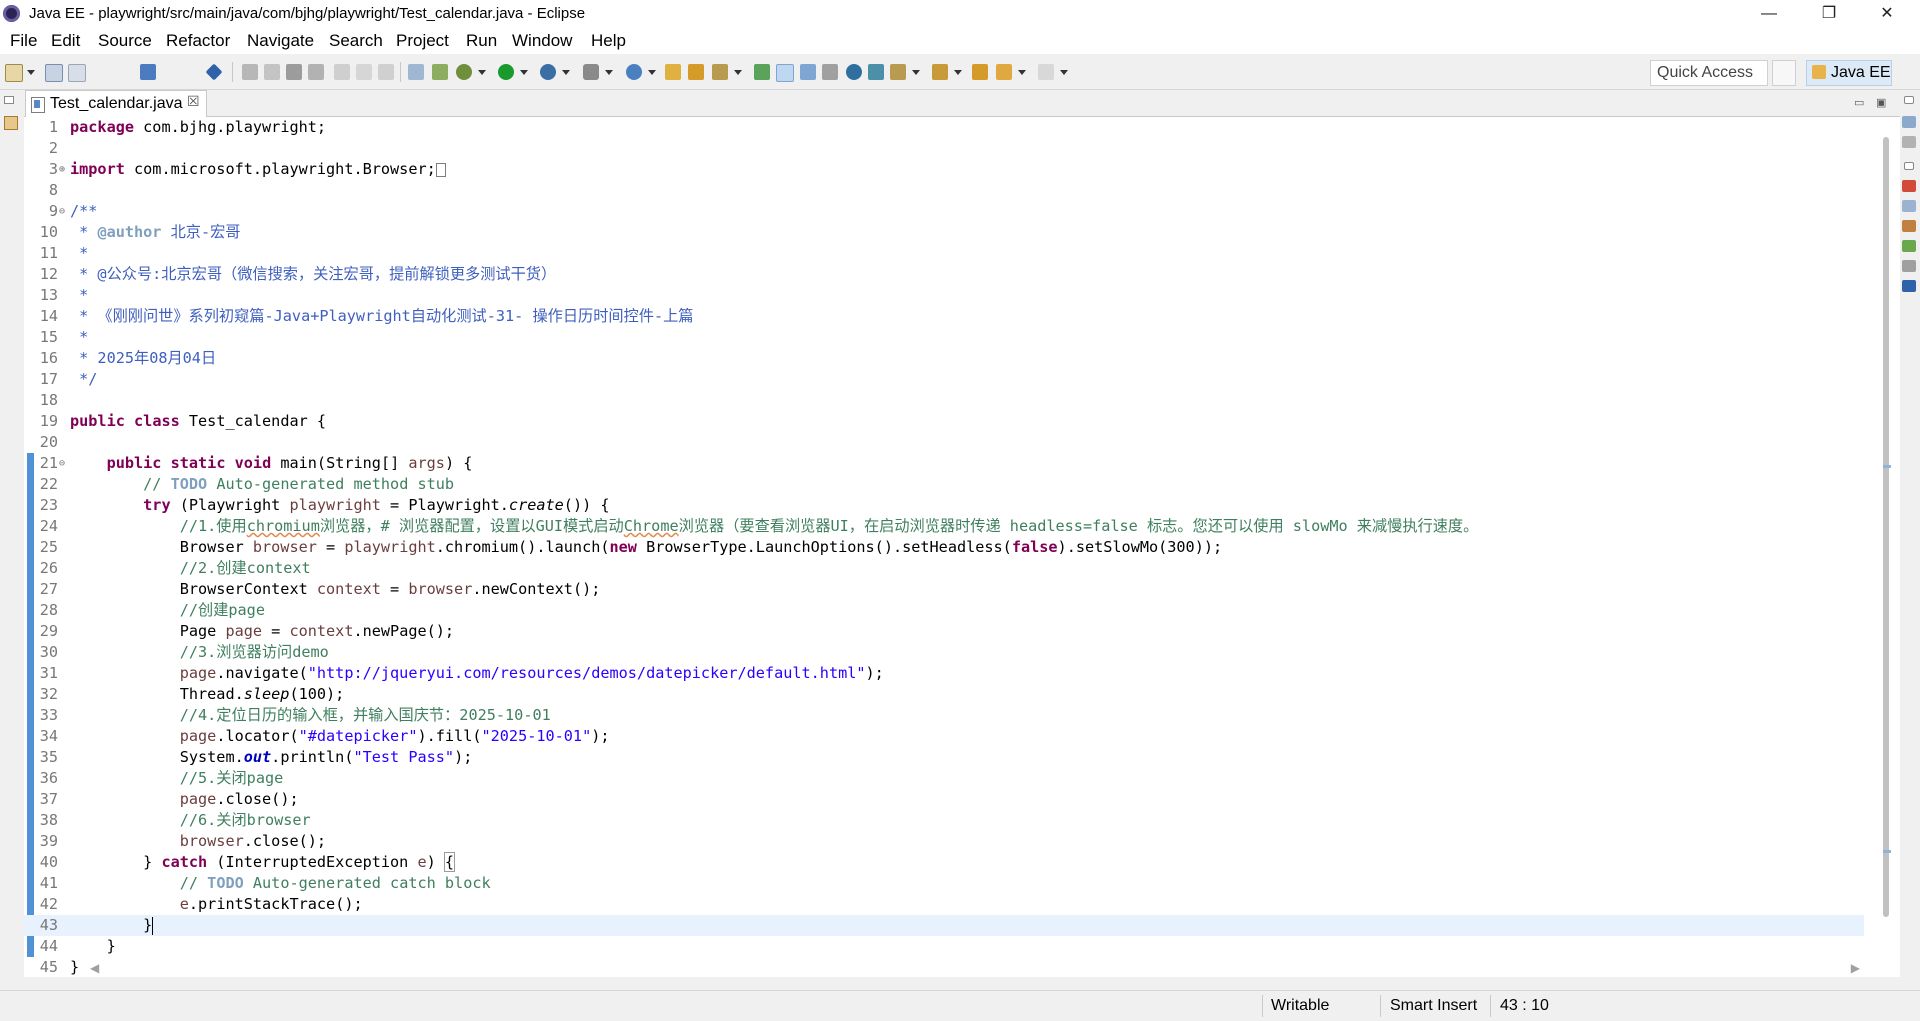 The width and height of the screenshot is (1920, 1021). I want to click on search-icon, so click(720, 72).